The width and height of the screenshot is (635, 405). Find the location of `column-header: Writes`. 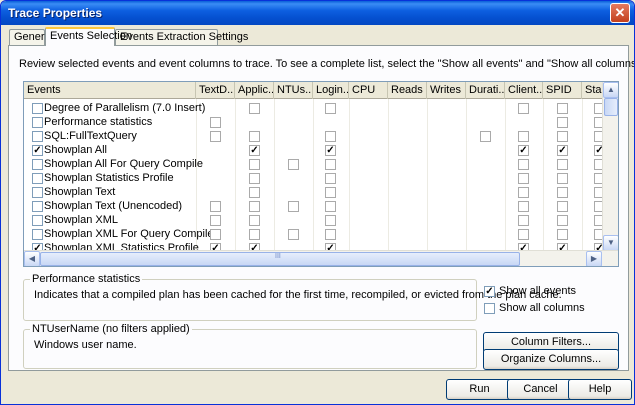

column-header: Writes is located at coordinates (446, 90).